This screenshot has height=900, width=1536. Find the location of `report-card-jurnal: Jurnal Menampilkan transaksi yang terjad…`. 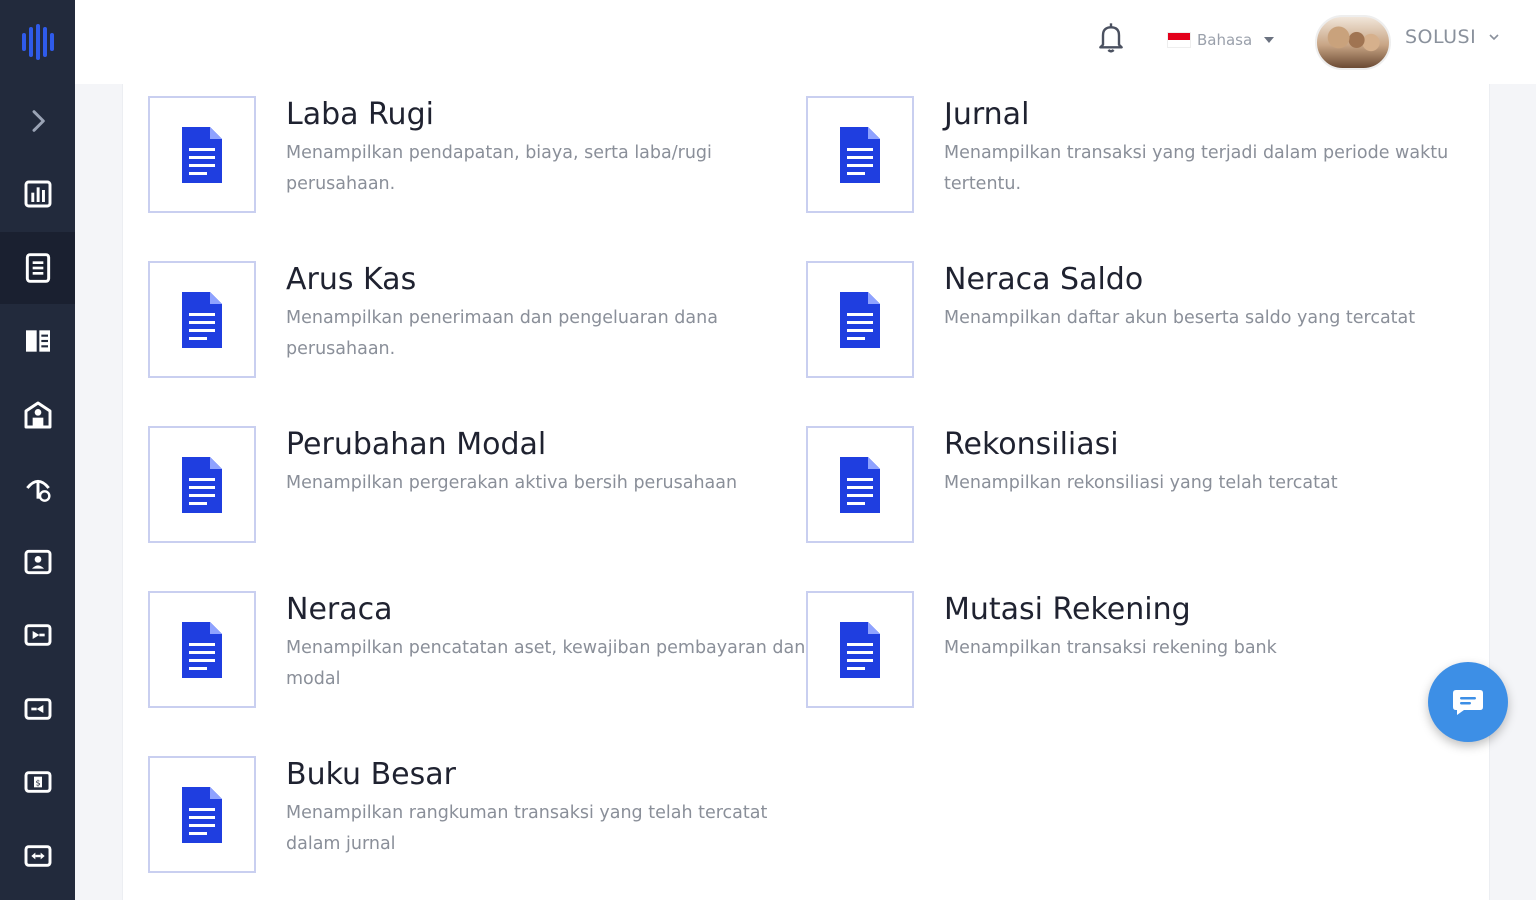

report-card-jurnal: Jurnal Menampilkan transaksi yang terjad… is located at coordinates (1135, 154).